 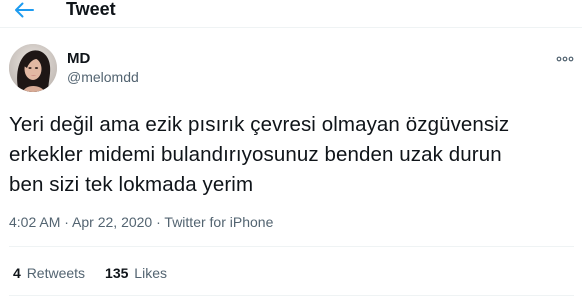 What do you see at coordinates (117, 273) in the screenshot?
I see `likes-count: 135` at bounding box center [117, 273].